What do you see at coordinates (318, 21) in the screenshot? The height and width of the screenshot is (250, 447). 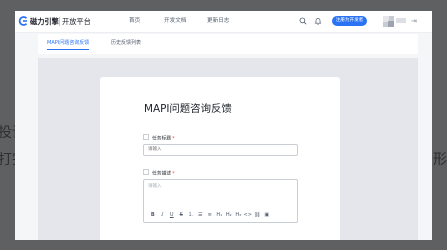 I see `bell-icon` at bounding box center [318, 21].